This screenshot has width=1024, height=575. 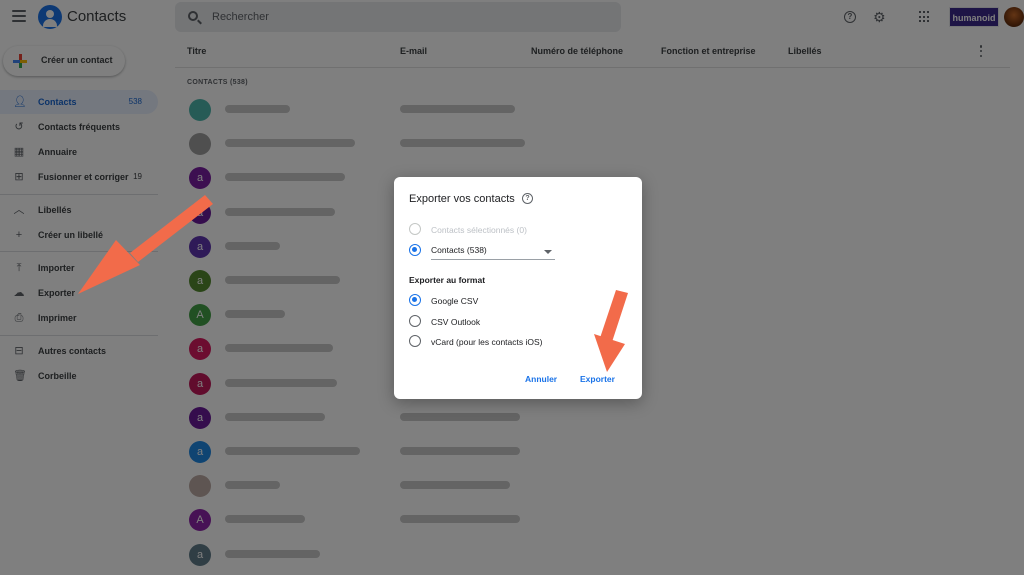 I want to click on radio-selected-contacts, so click(x=415, y=229).